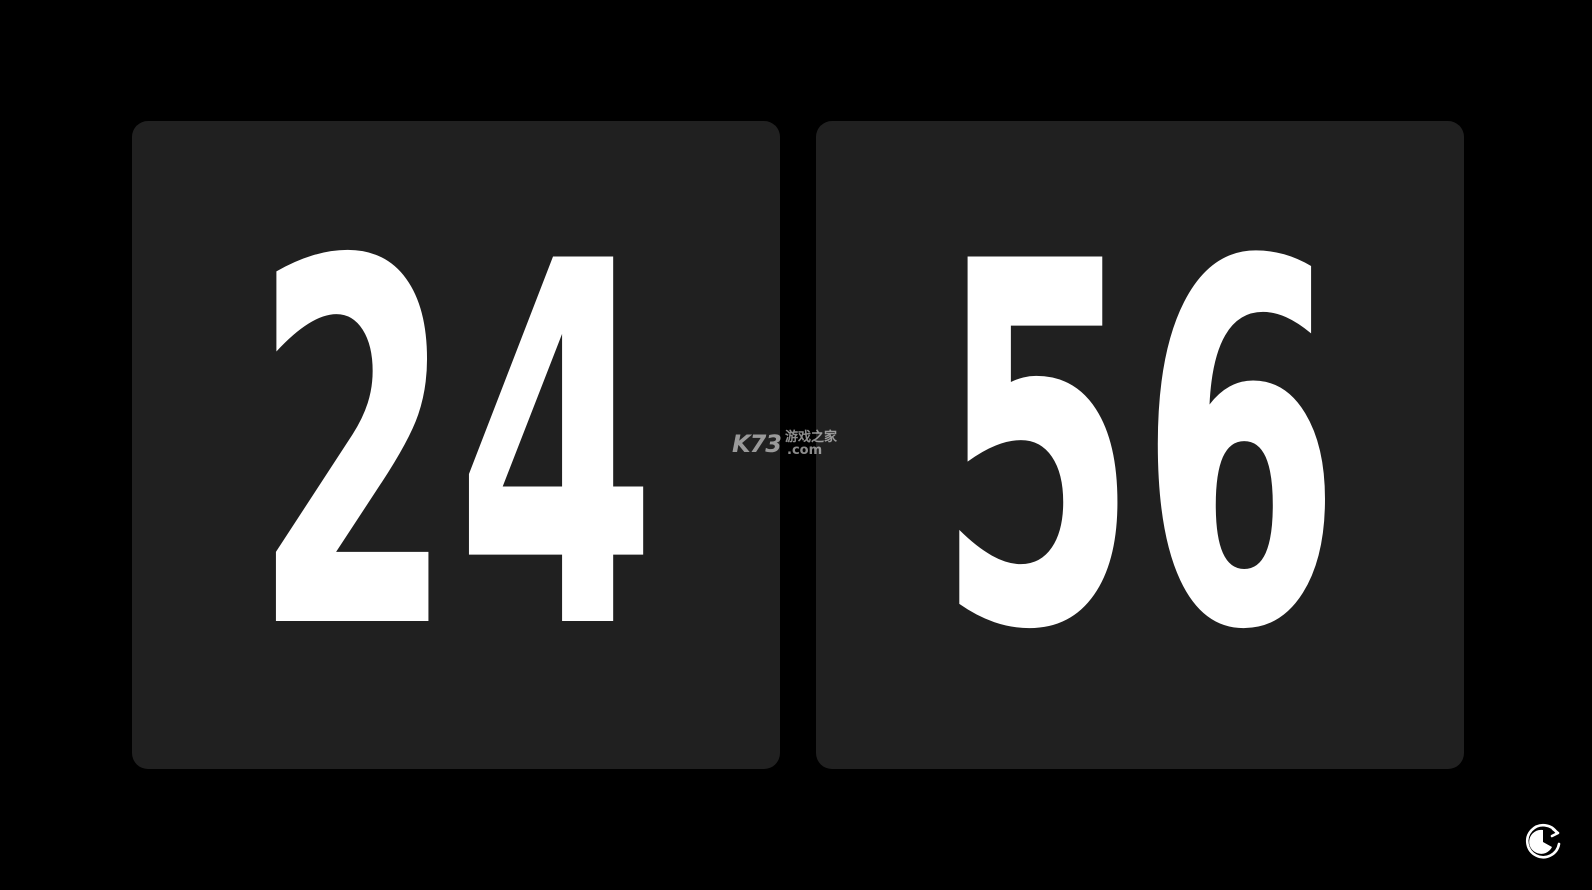 The image size is (1592, 890). I want to click on site-watermark: K73 游戏之家 .com, so click(784, 444).